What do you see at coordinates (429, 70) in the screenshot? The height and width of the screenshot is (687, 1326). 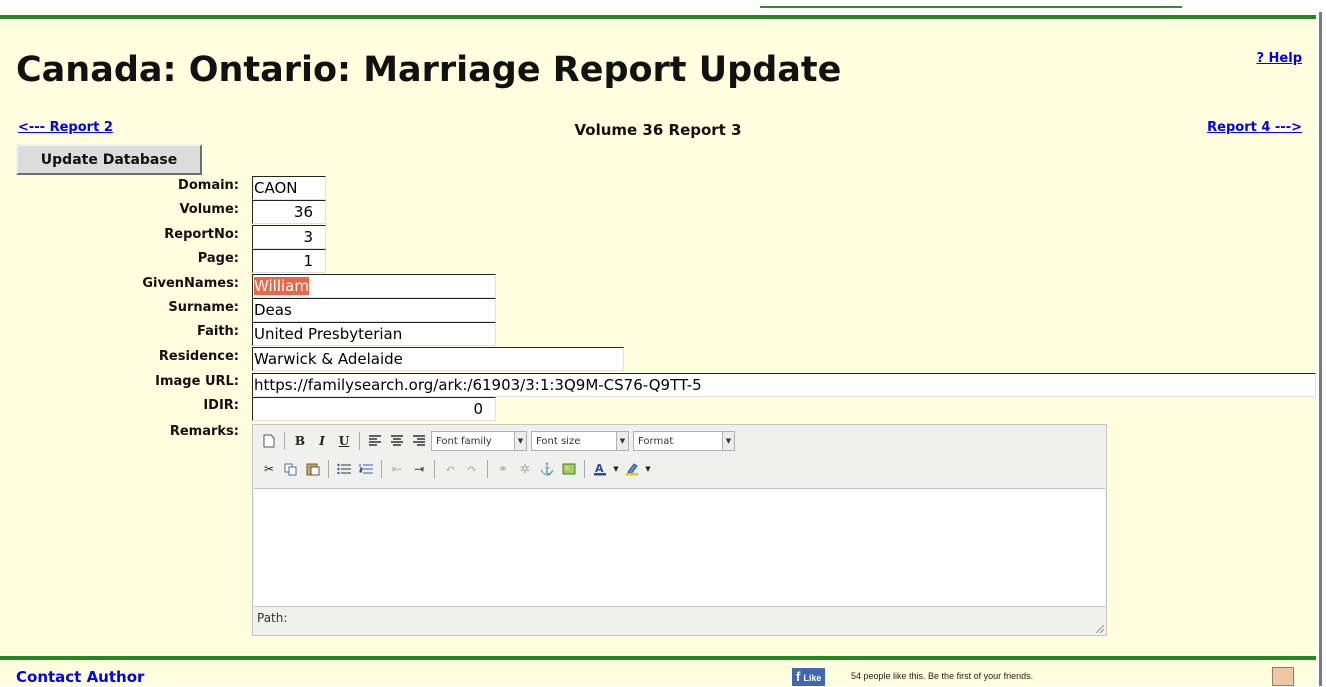 I see `page-title: Canada: Ontario: Marriage Report Update` at bounding box center [429, 70].